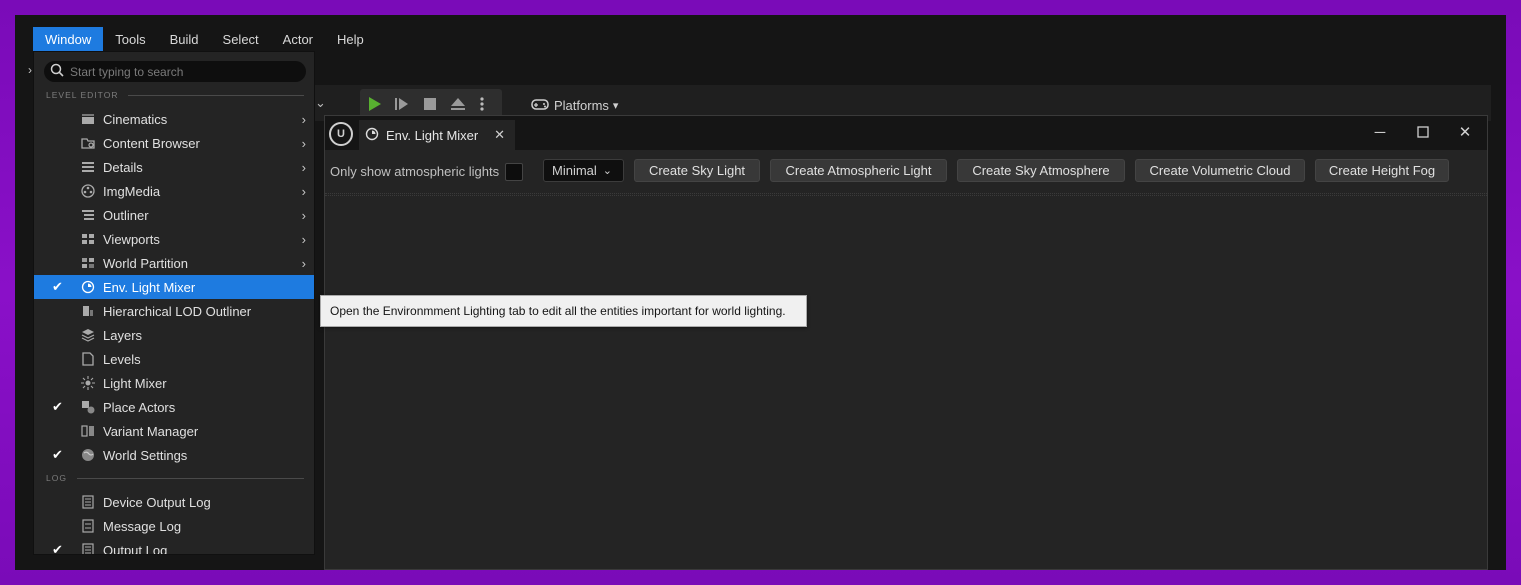  Describe the element at coordinates (68, 40) in the screenshot. I see `menu-window: Window` at that location.